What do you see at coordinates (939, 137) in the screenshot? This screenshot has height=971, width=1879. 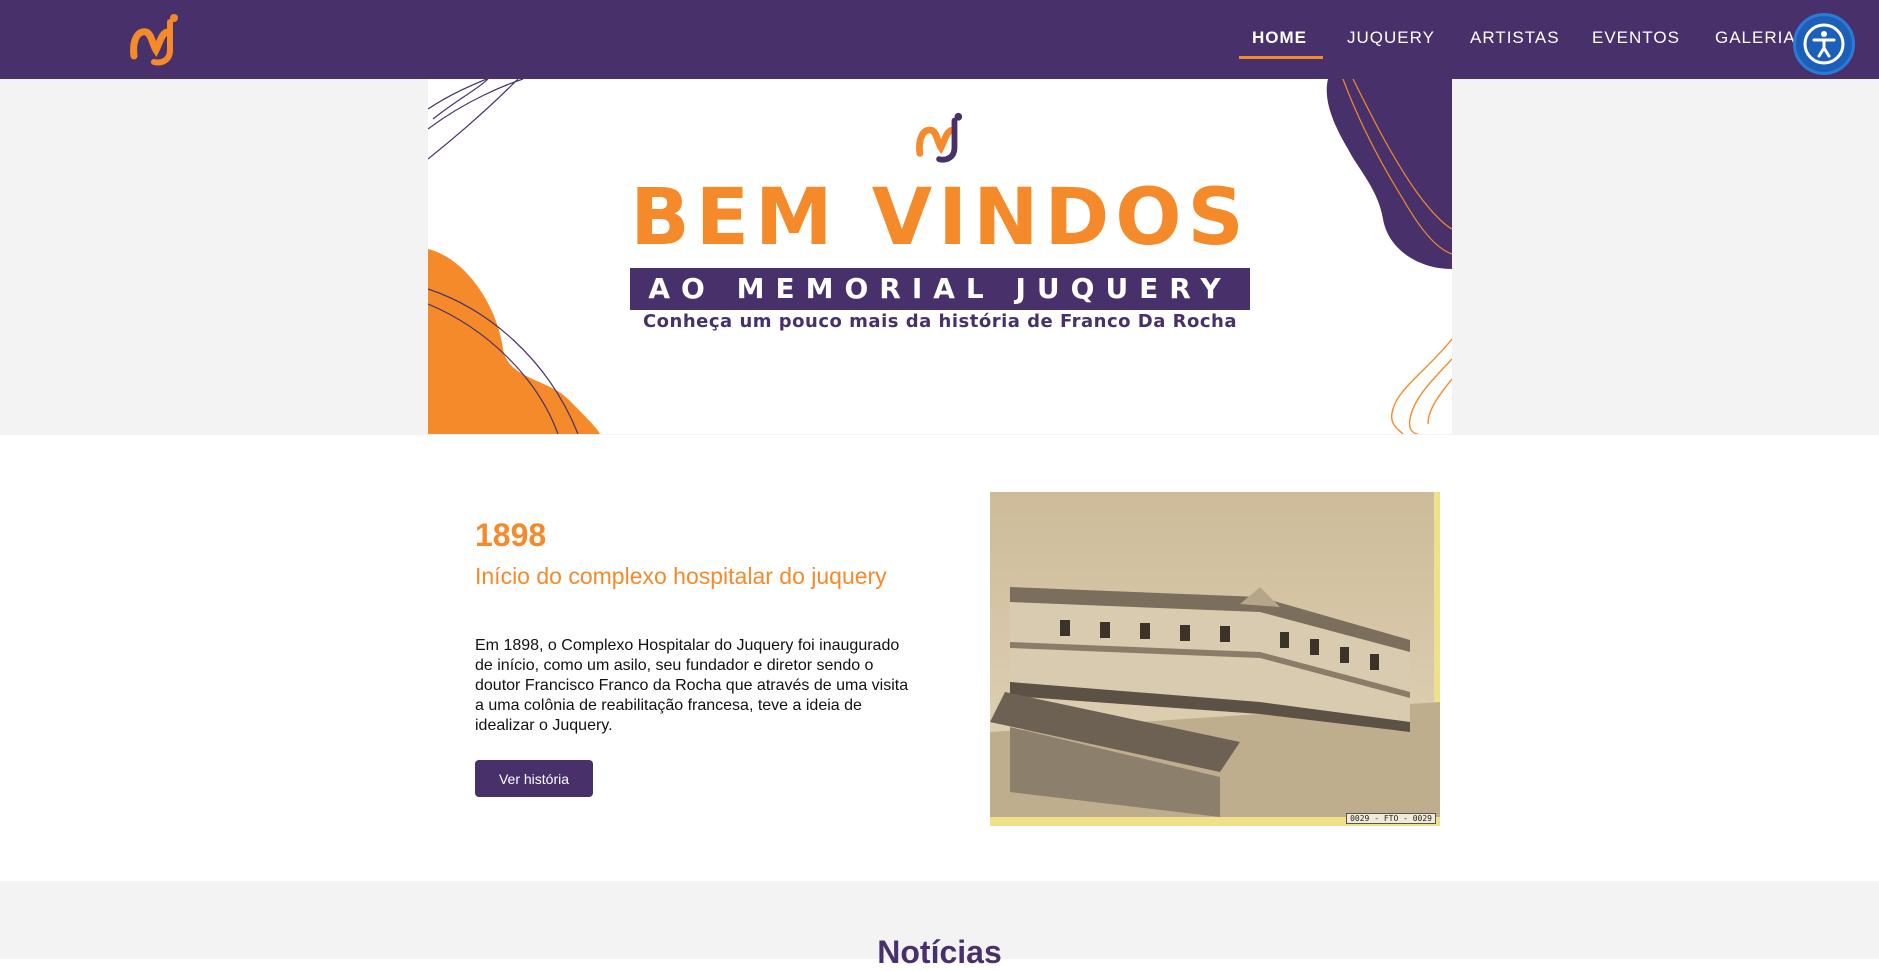 I see `hero-logo` at bounding box center [939, 137].